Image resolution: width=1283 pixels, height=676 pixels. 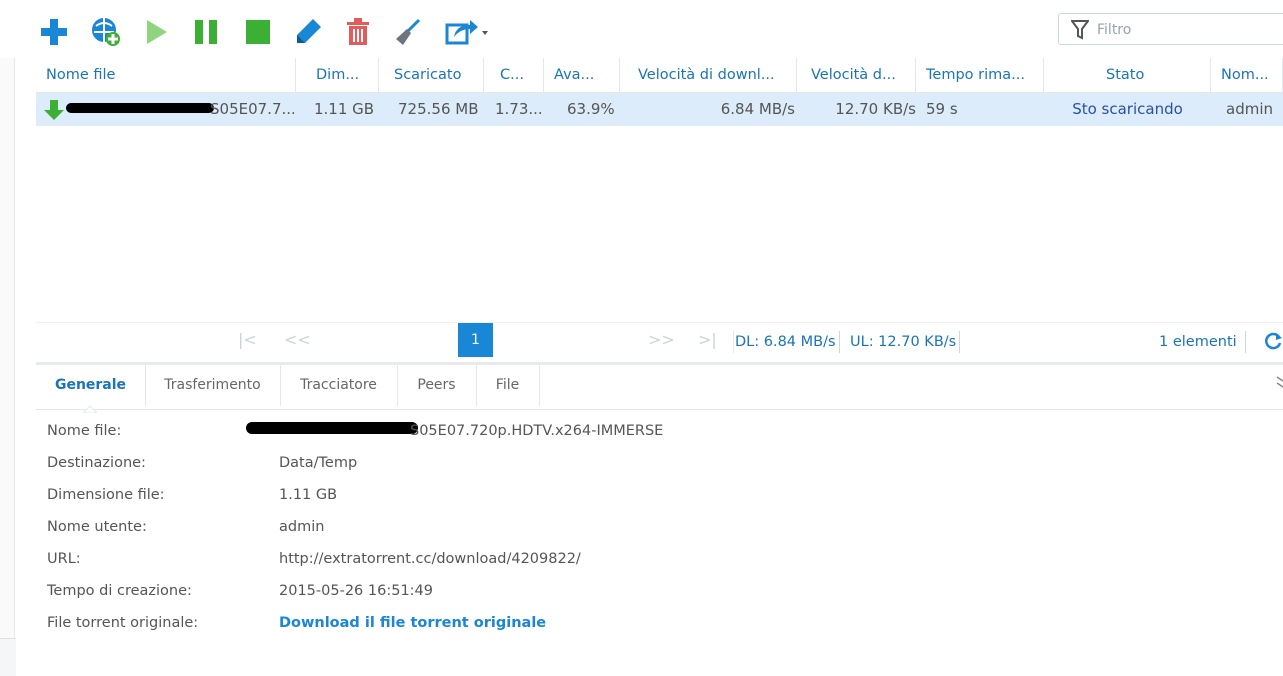 What do you see at coordinates (1114, 30) in the screenshot?
I see `filter-input: Filtro` at bounding box center [1114, 30].